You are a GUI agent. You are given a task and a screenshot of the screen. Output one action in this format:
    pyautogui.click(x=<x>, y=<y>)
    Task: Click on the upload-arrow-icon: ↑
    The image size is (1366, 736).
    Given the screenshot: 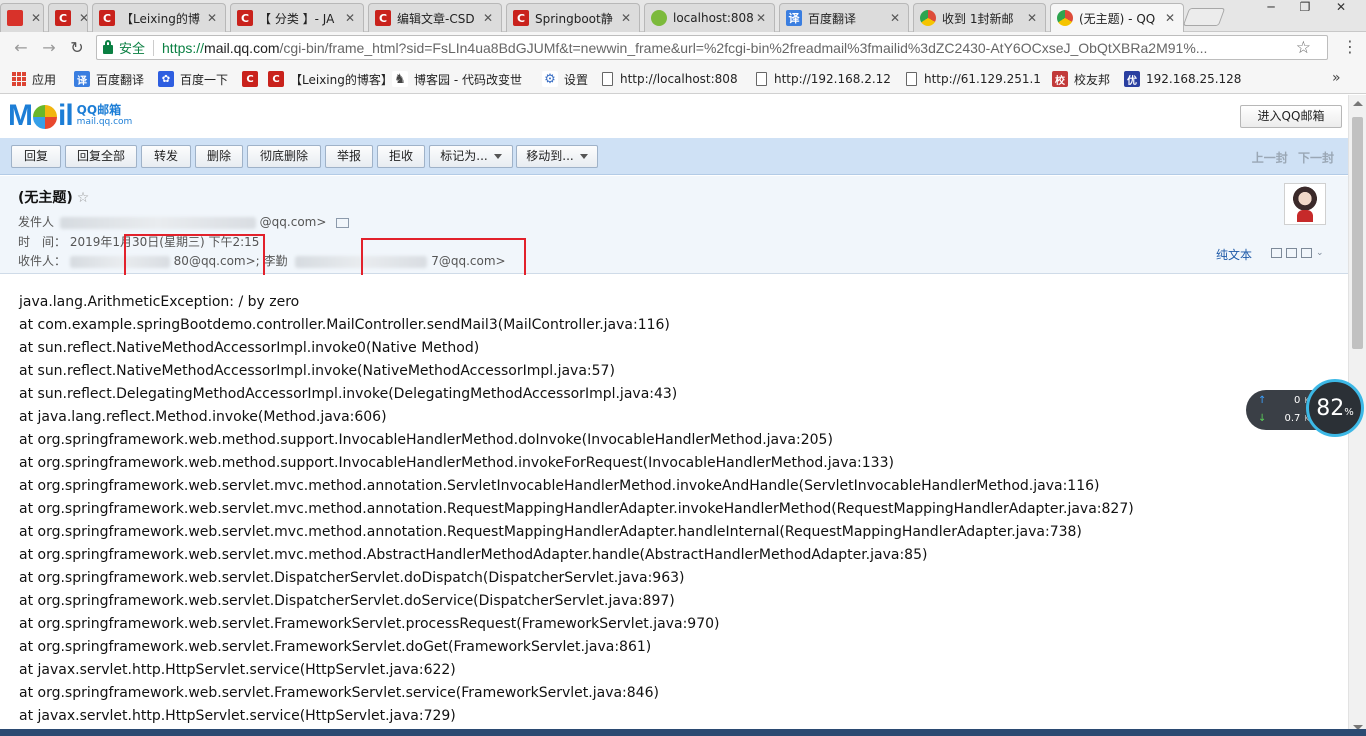 What is the action you would take?
    pyautogui.click(x=1262, y=400)
    